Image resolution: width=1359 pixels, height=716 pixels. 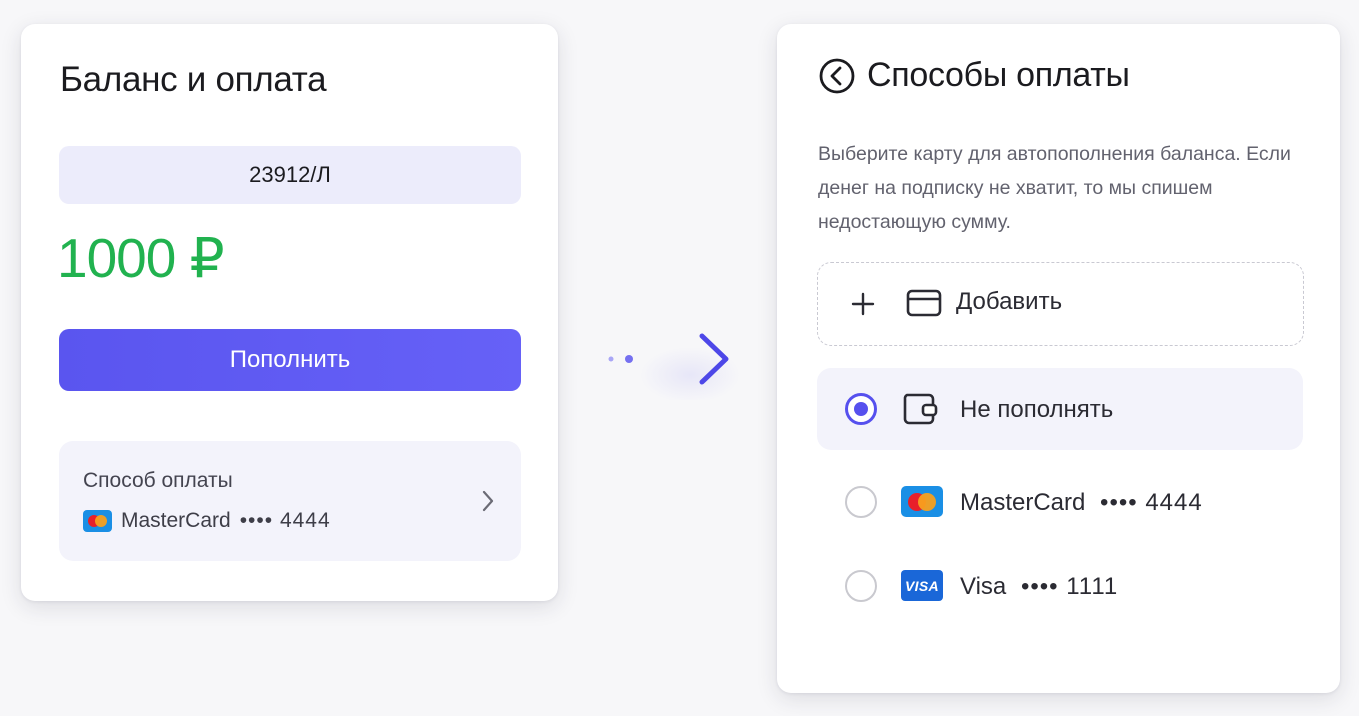 What do you see at coordinates (193, 79) in the screenshot?
I see `balance-title: Баланс и оплата` at bounding box center [193, 79].